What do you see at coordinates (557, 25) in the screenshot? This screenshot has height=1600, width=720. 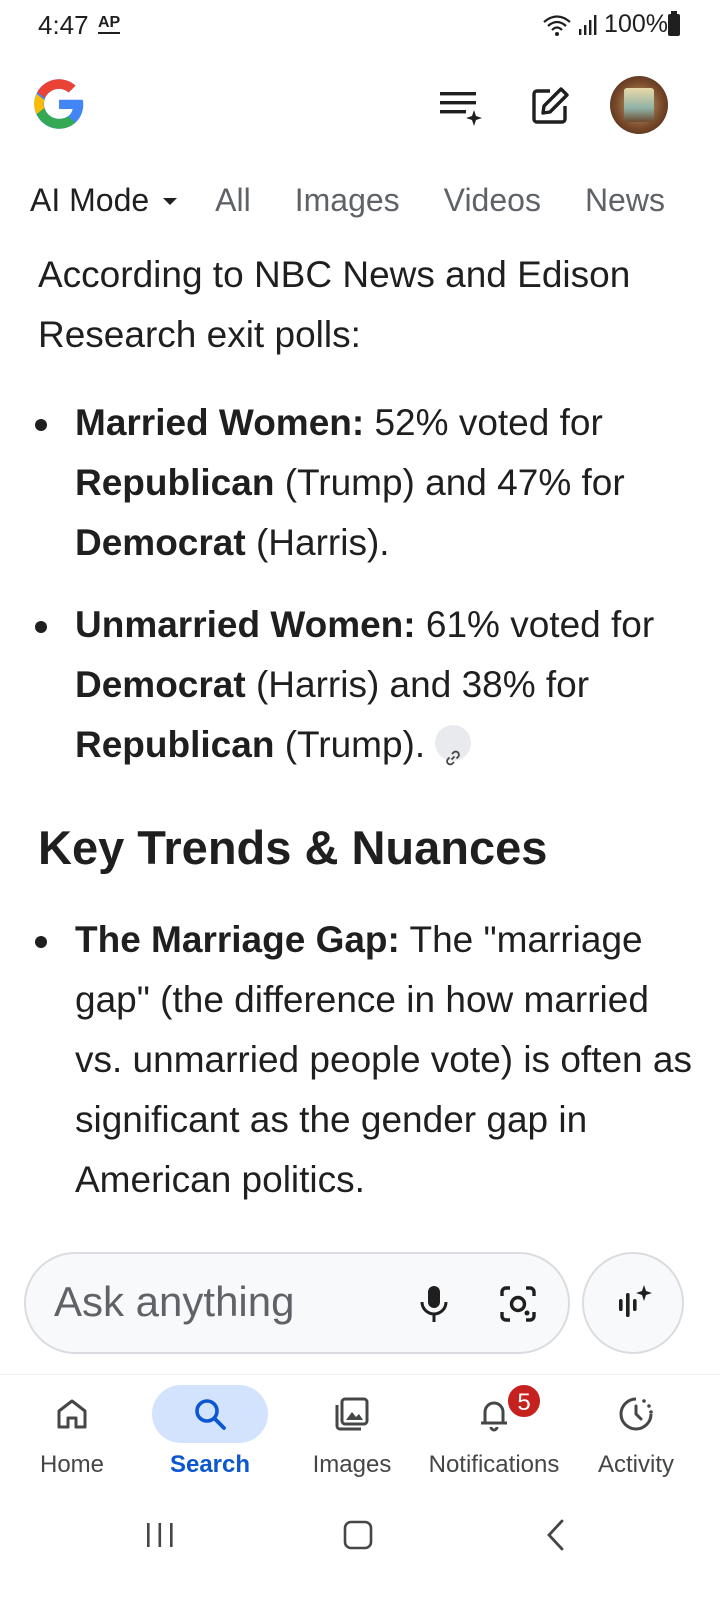 I see `wifi-icon` at bounding box center [557, 25].